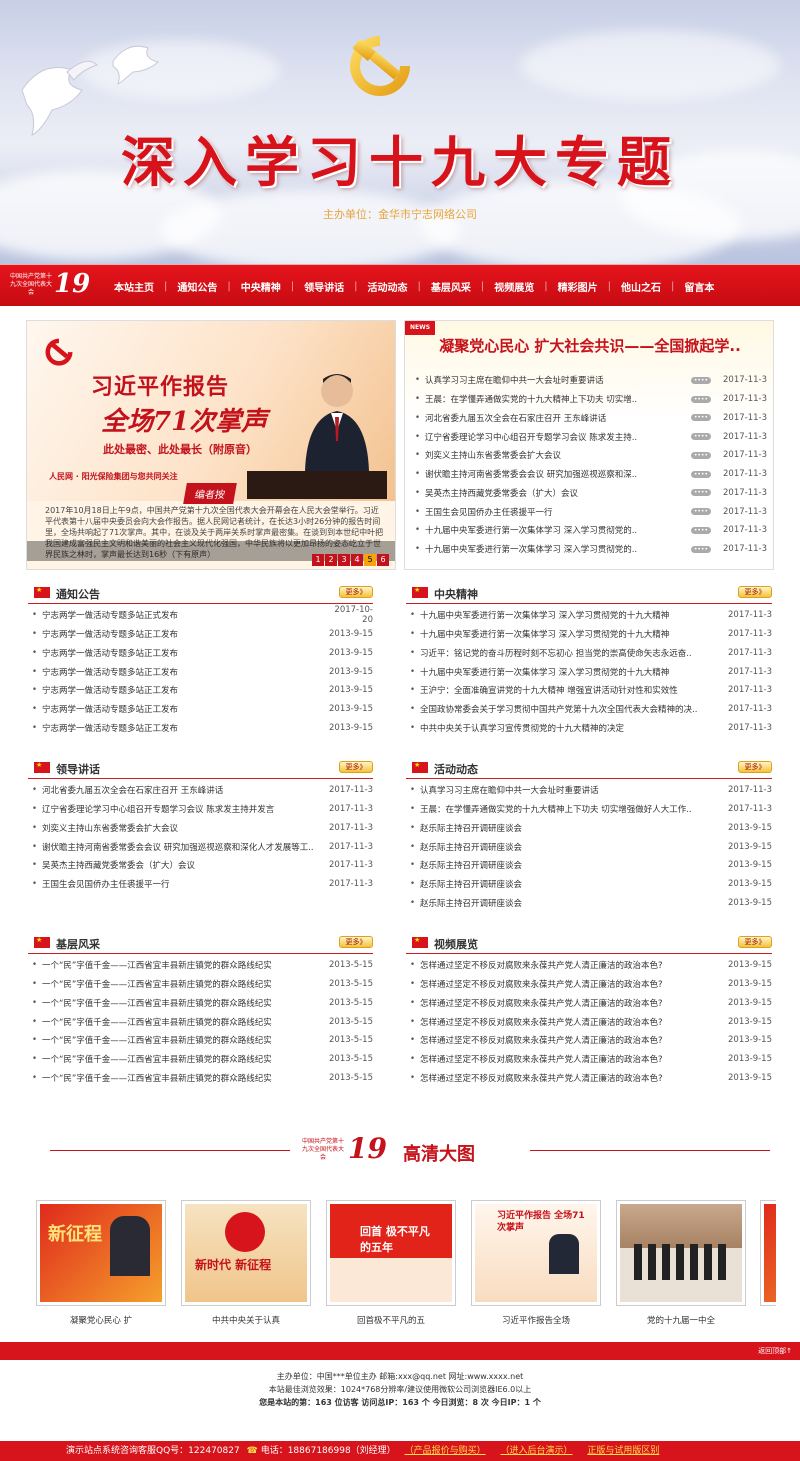  I want to click on item-title: 认真学习习主席在瞻仰中共一大会址时重要讲话, so click(572, 790).